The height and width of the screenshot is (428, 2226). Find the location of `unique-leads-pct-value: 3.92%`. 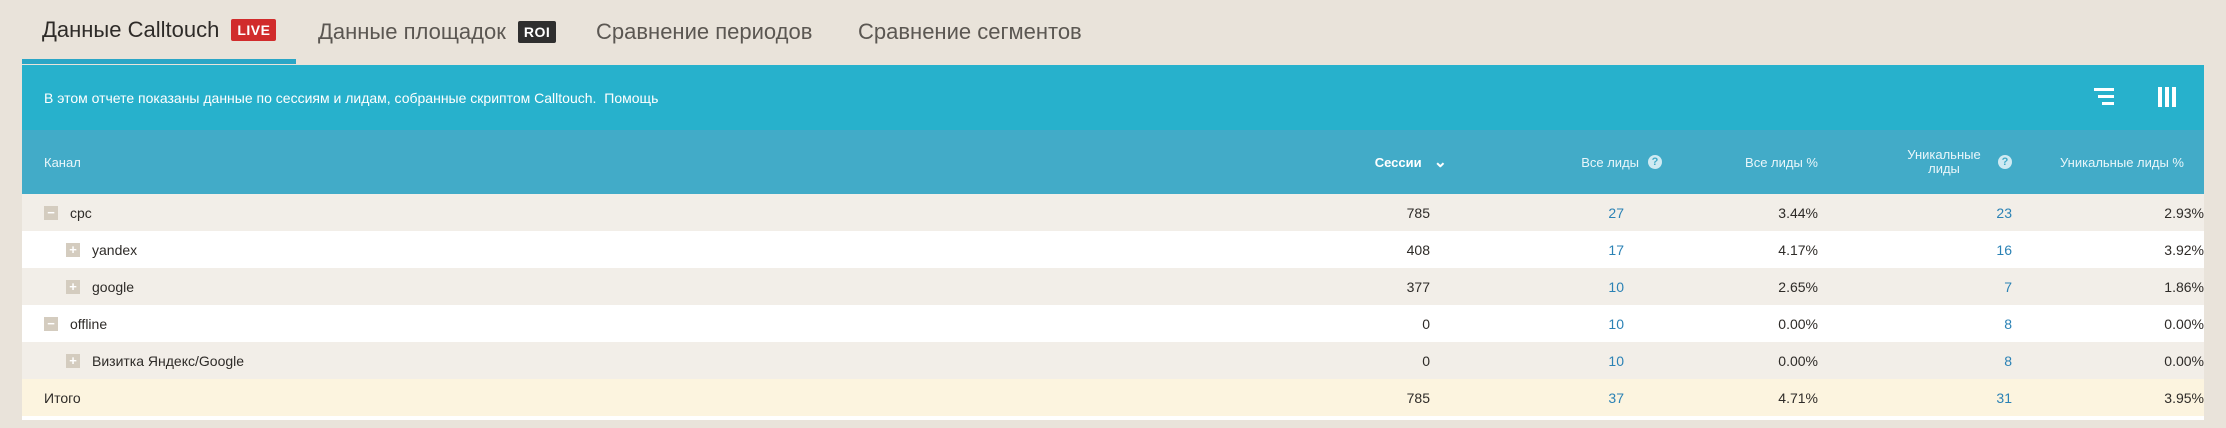

unique-leads-pct-value: 3.92% is located at coordinates (2184, 249).